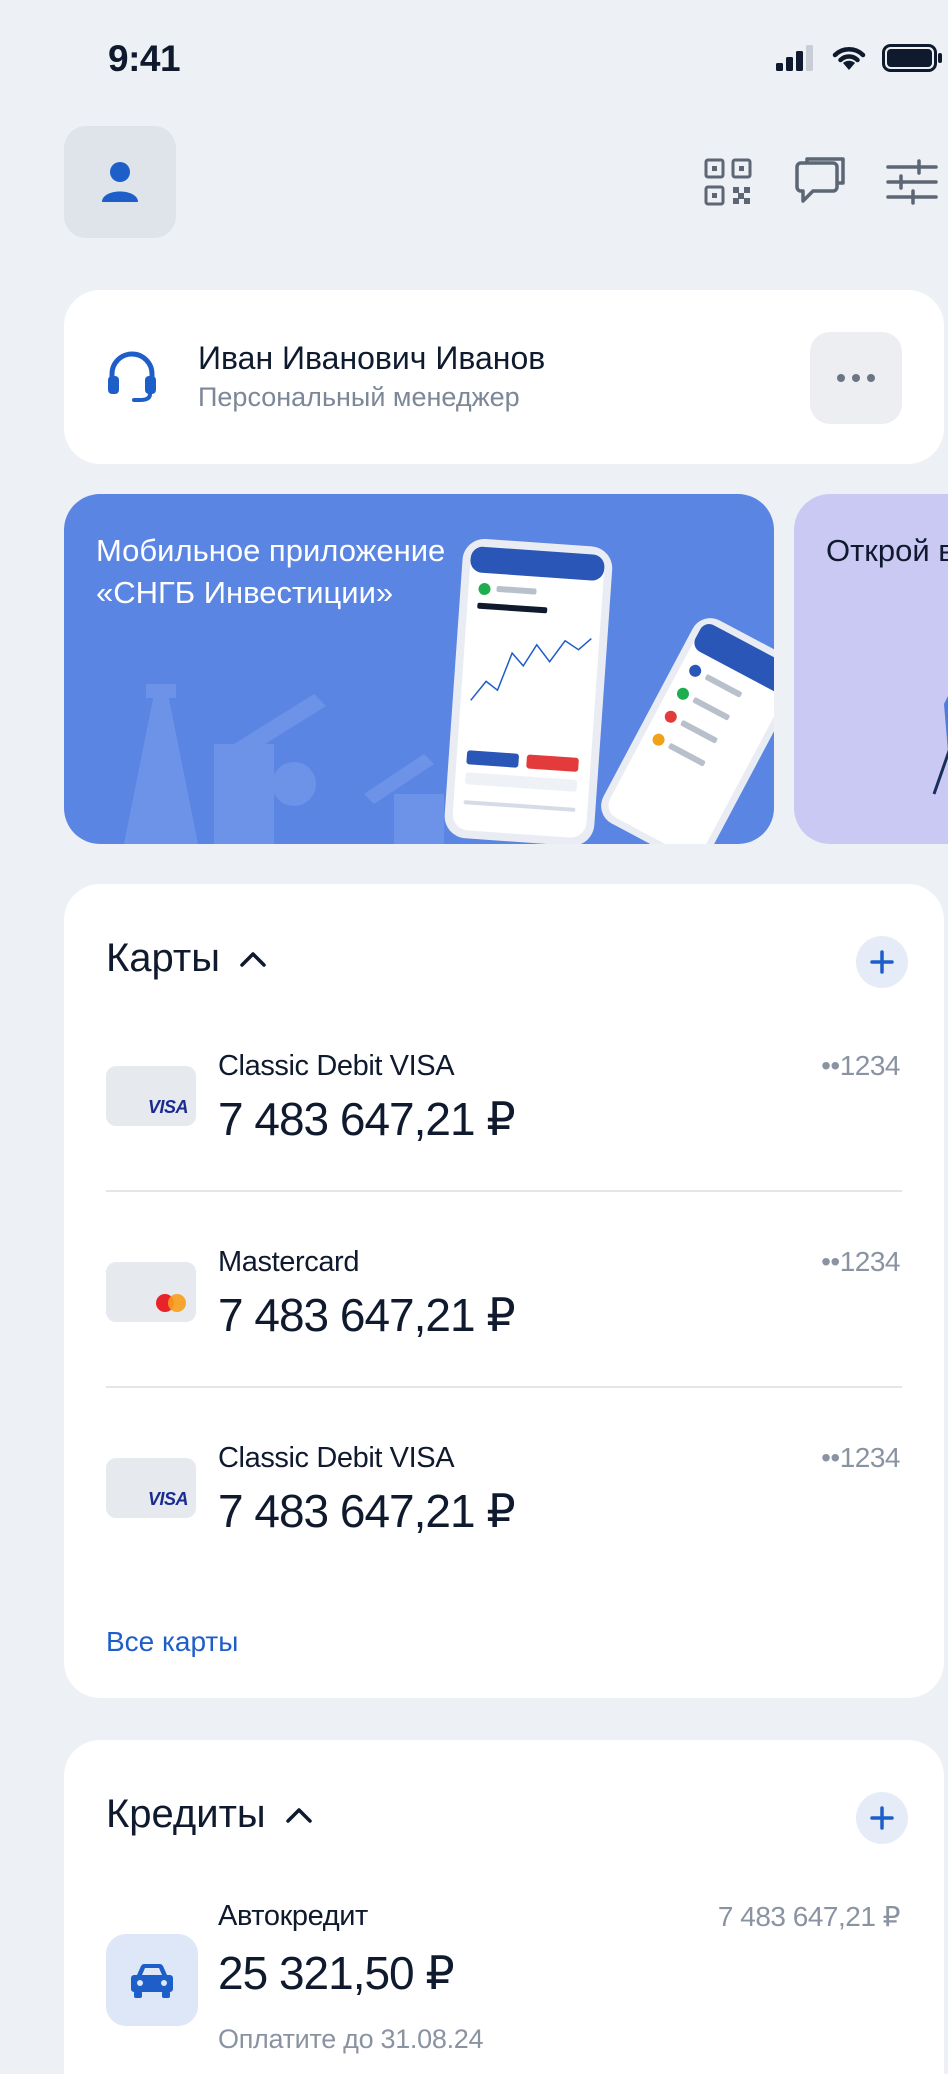  Describe the element at coordinates (849, 58) in the screenshot. I see `wifi-icon` at that location.